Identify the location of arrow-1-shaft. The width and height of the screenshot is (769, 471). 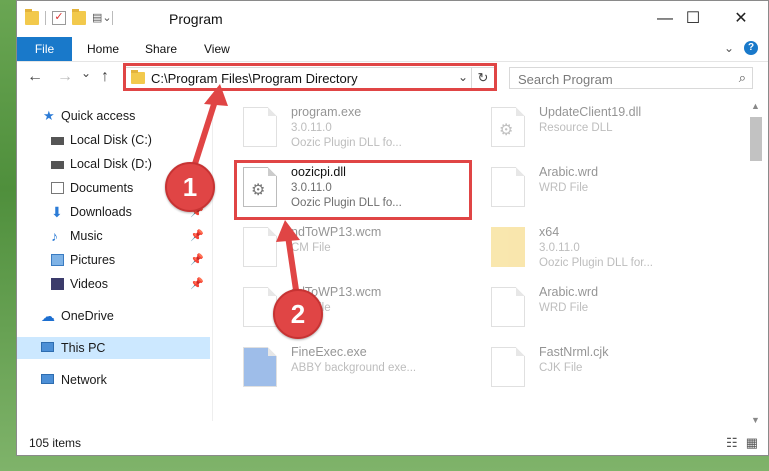
(204, 134).